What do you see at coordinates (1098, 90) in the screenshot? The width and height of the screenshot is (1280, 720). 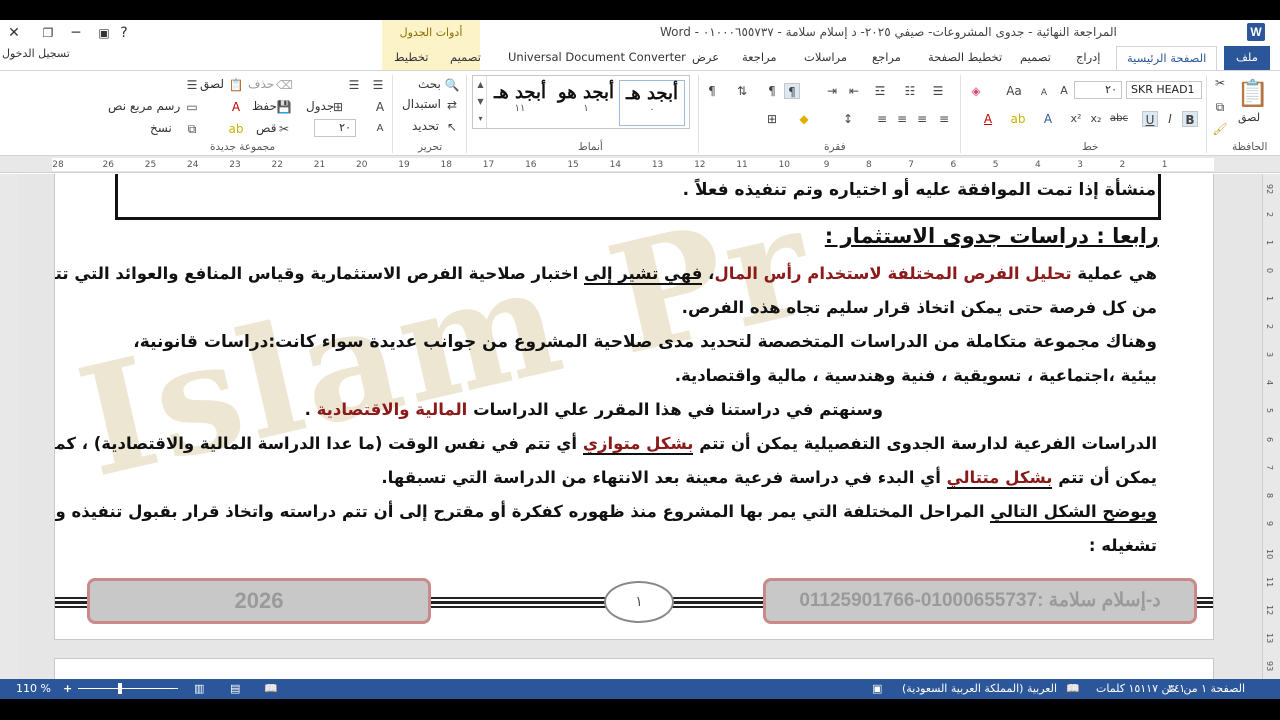 I see `font-size-combo: ٢٠` at bounding box center [1098, 90].